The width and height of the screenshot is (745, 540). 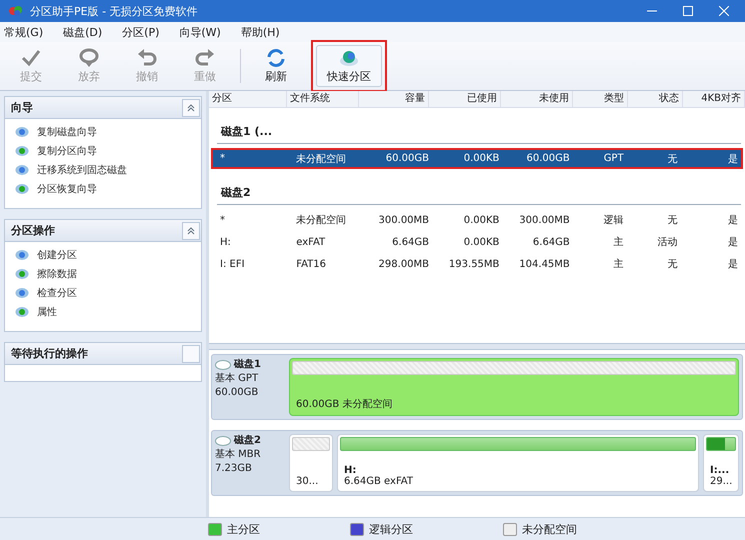 I want to click on partition-detail: 6.64GB exFAT, so click(x=379, y=481).